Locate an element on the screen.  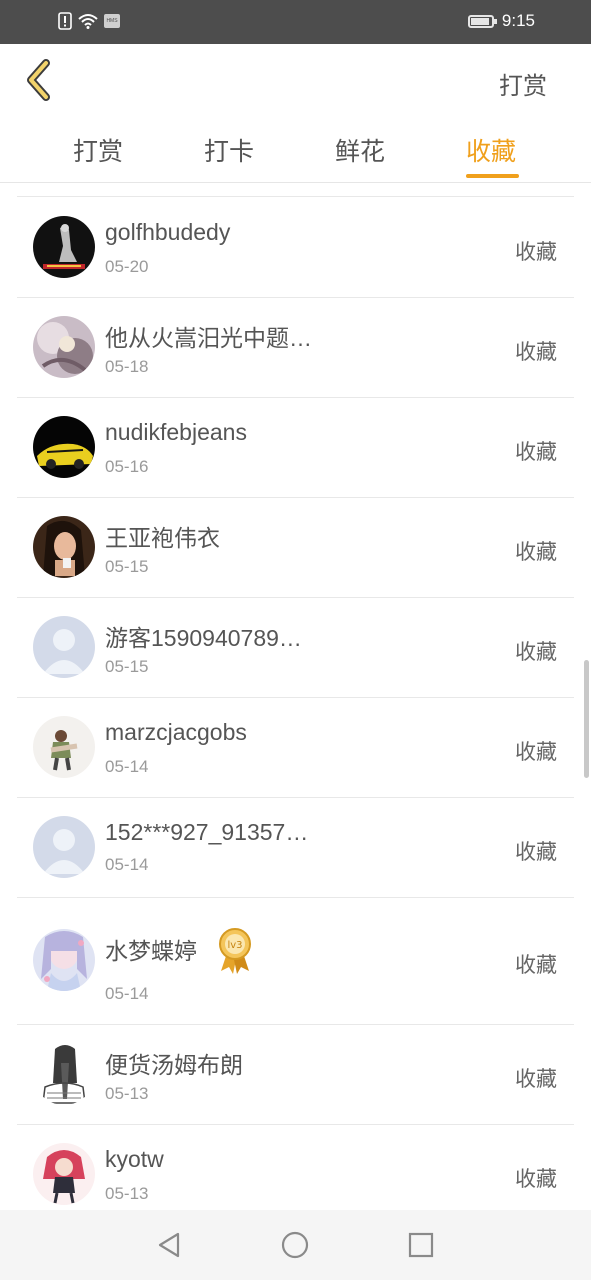
tab-bar: 打赏 打卡 鲜花 收藏 is located at coordinates (295, 149).